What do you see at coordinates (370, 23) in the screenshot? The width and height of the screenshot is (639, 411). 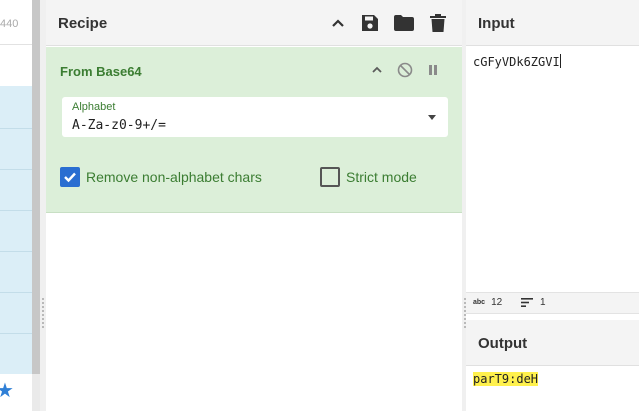 I see `save-icon` at bounding box center [370, 23].